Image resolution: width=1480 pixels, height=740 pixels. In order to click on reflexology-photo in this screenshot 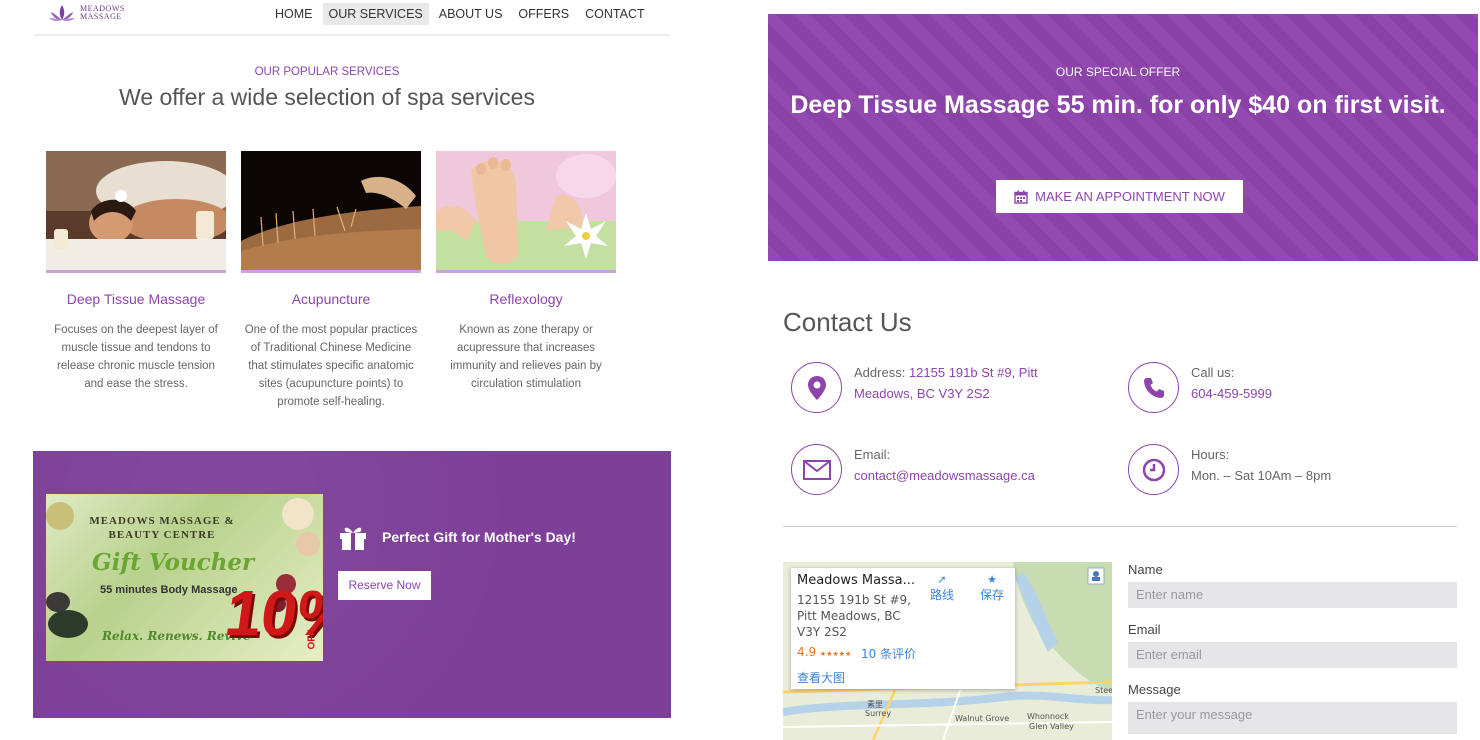, I will do `click(526, 210)`.